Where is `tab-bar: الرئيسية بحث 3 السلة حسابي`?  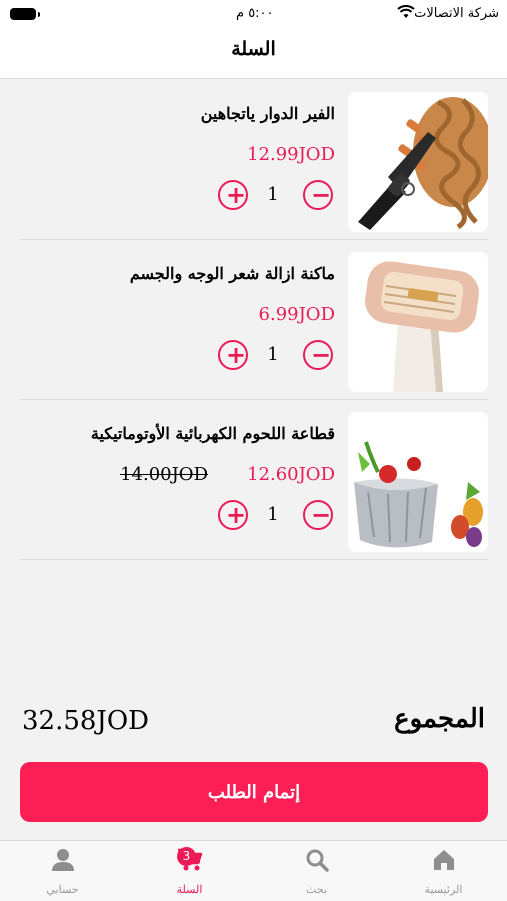 tab-bar: الرئيسية بحث 3 السلة حسابي is located at coordinates (253, 870).